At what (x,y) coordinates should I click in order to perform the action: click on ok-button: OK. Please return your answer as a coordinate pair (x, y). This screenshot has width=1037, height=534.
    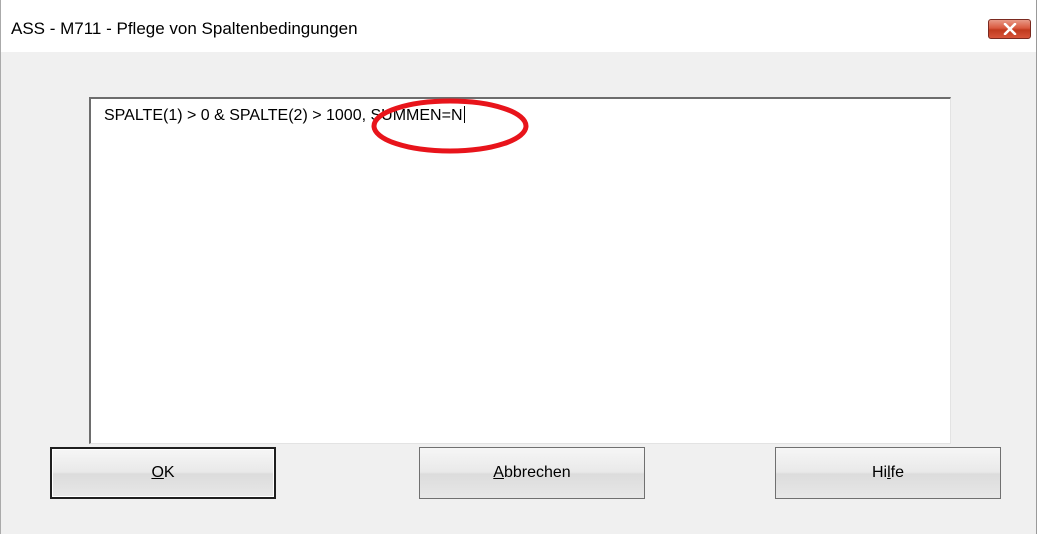
    Looking at the image, I should click on (163, 473).